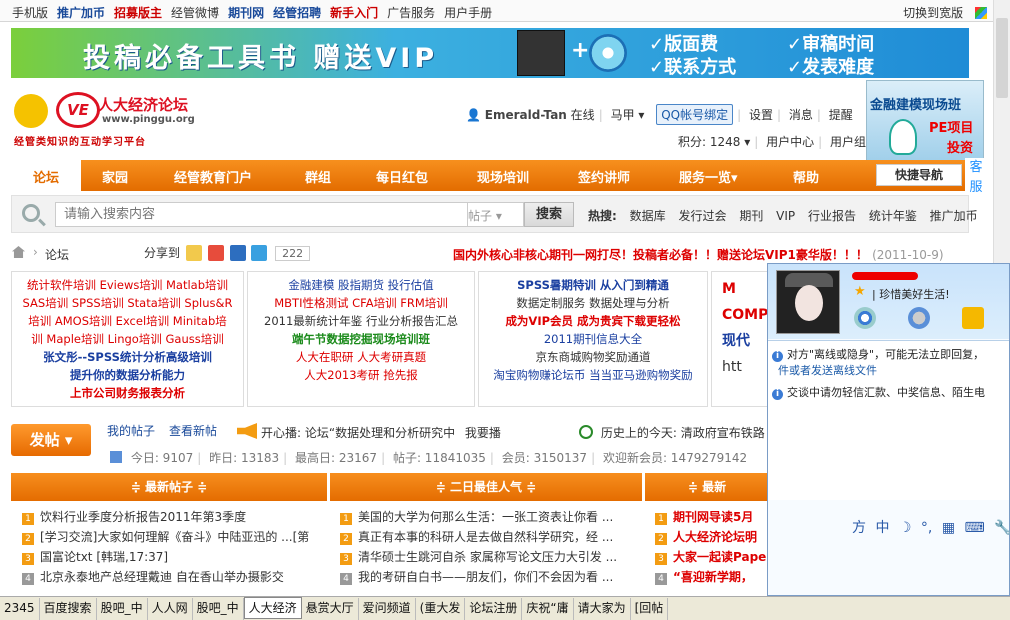  I want to click on hot-term: 发行过会, so click(702, 216).